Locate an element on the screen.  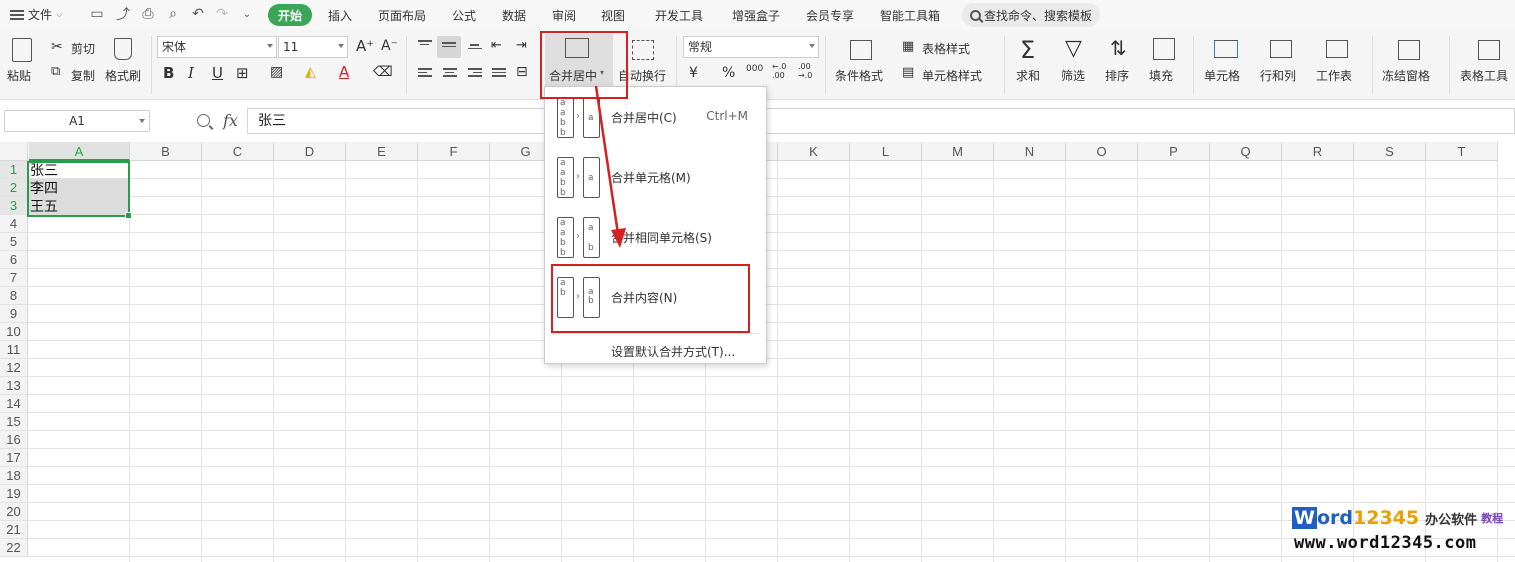
watermark-number: 12345 is located at coordinates (1386, 518).